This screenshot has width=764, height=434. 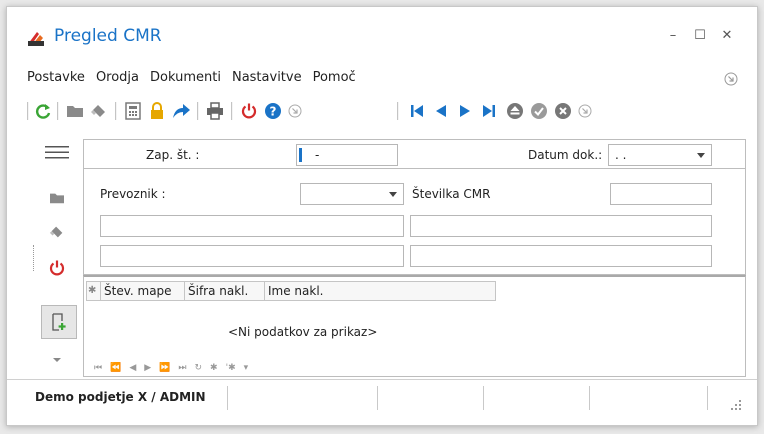 What do you see at coordinates (143, 291) in the screenshot?
I see `column-header-stev-mape: Štev. mape` at bounding box center [143, 291].